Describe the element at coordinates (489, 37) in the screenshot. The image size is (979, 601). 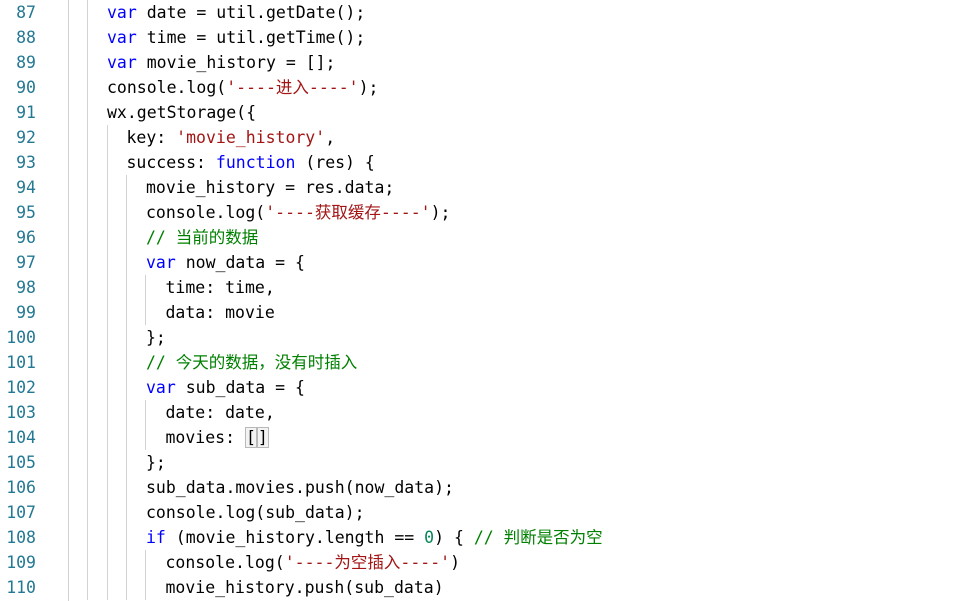
I see `code-line: 88 var time = util.getTime();` at that location.